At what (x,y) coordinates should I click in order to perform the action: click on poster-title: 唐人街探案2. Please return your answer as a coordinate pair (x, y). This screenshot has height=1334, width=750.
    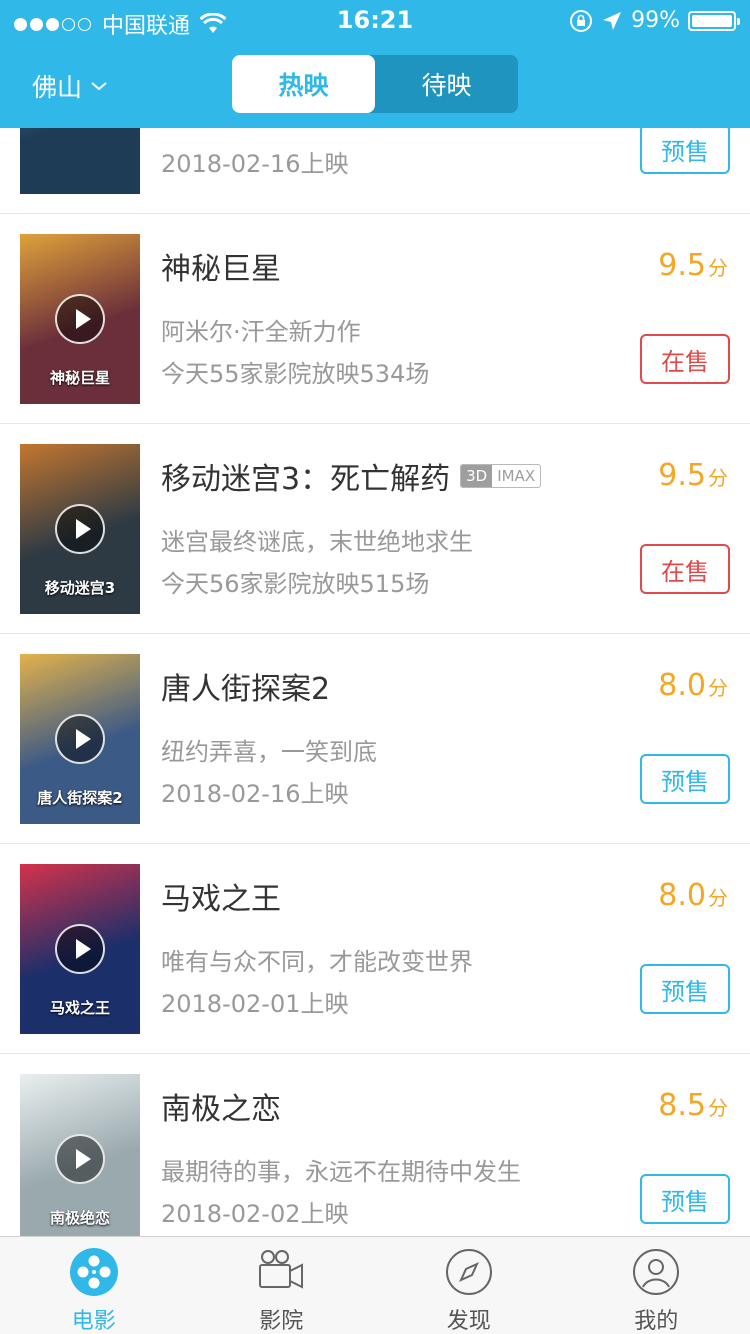
    Looking at the image, I should click on (80, 798).